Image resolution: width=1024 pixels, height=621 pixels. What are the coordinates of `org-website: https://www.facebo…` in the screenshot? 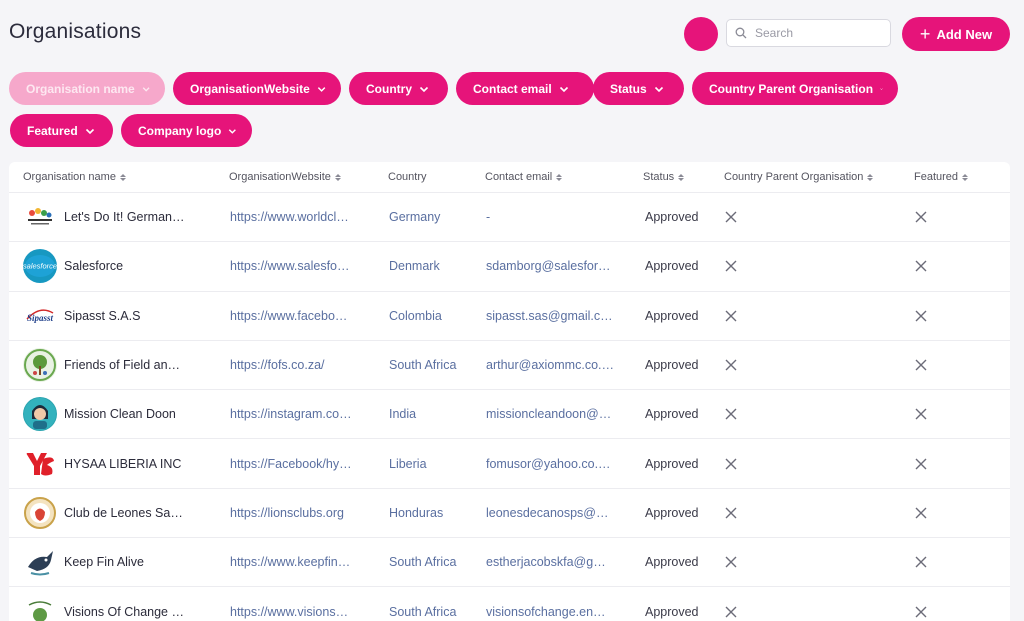 It's located at (288, 316).